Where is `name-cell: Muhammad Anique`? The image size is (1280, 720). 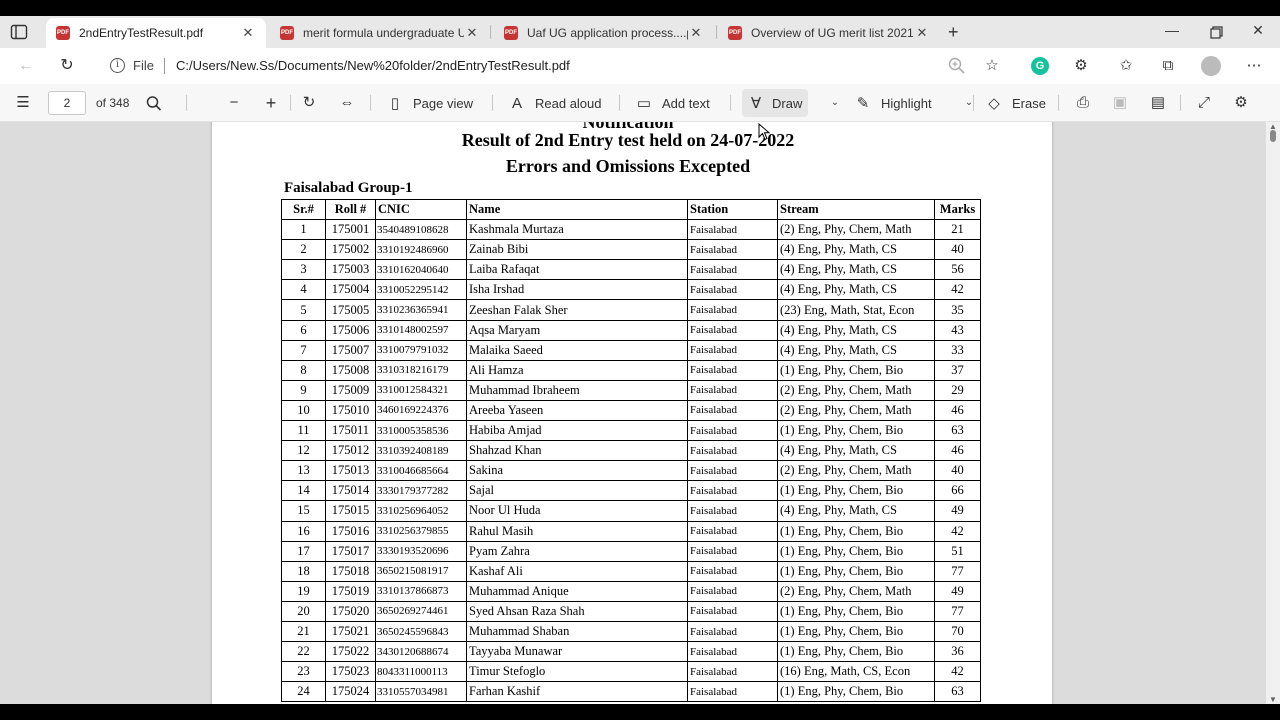
name-cell: Muhammad Anique is located at coordinates (577, 591).